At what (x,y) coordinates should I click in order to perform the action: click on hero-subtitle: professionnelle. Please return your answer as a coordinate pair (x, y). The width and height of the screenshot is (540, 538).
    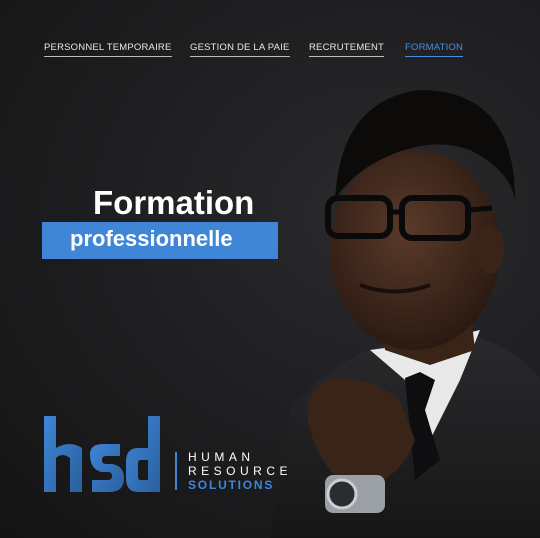
    Looking at the image, I should click on (151, 238).